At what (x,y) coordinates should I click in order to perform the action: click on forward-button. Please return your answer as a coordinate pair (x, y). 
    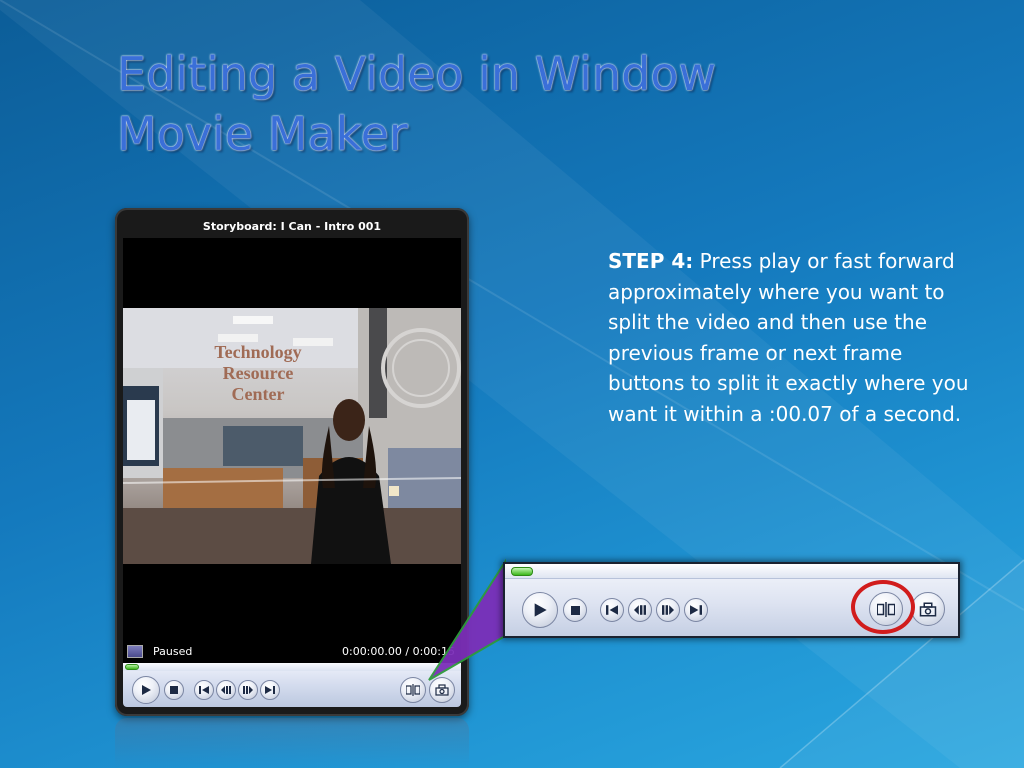
    Looking at the image, I should click on (270, 690).